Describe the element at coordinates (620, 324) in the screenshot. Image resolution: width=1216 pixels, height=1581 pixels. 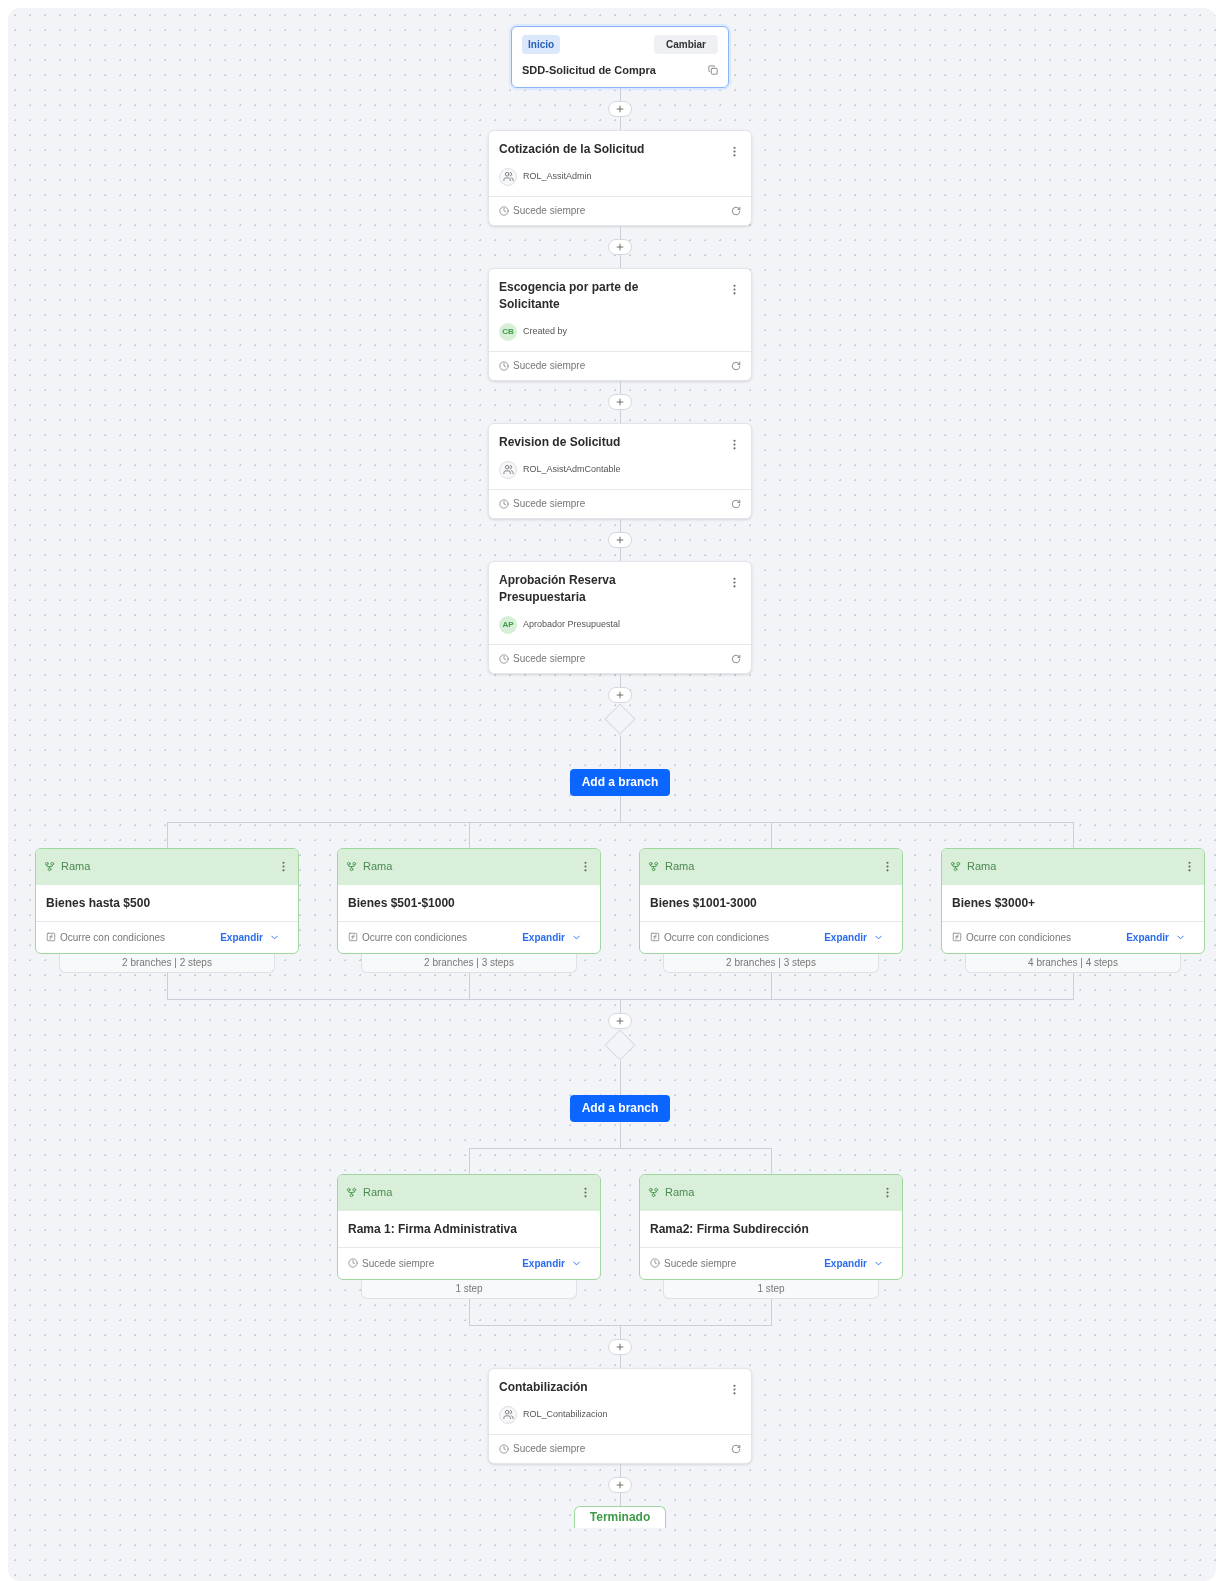
I see `step-card: Escogencia por parte de Solicitante CB Created by Sucede siempre` at that location.